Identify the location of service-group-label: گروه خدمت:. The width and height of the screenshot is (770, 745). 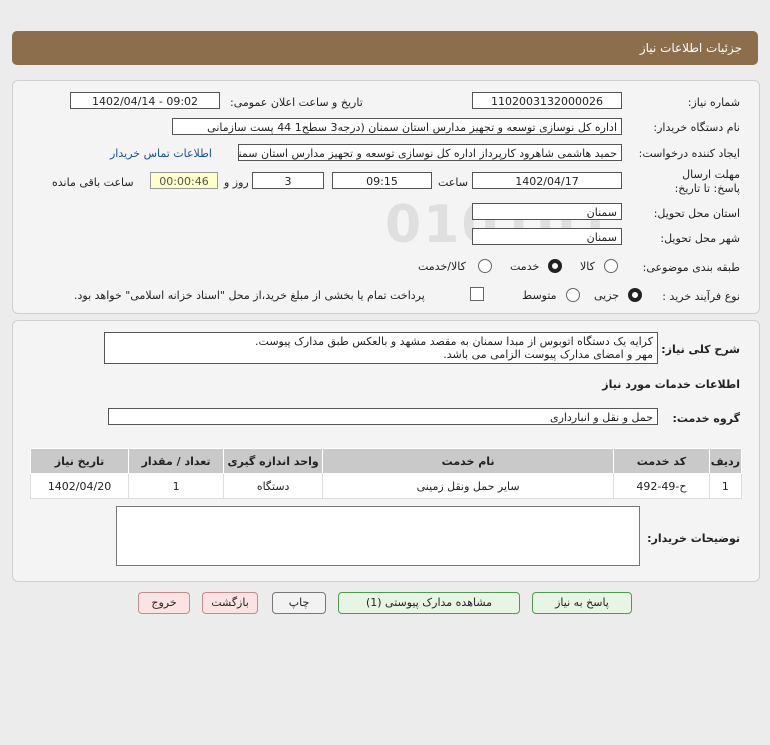
(706, 418).